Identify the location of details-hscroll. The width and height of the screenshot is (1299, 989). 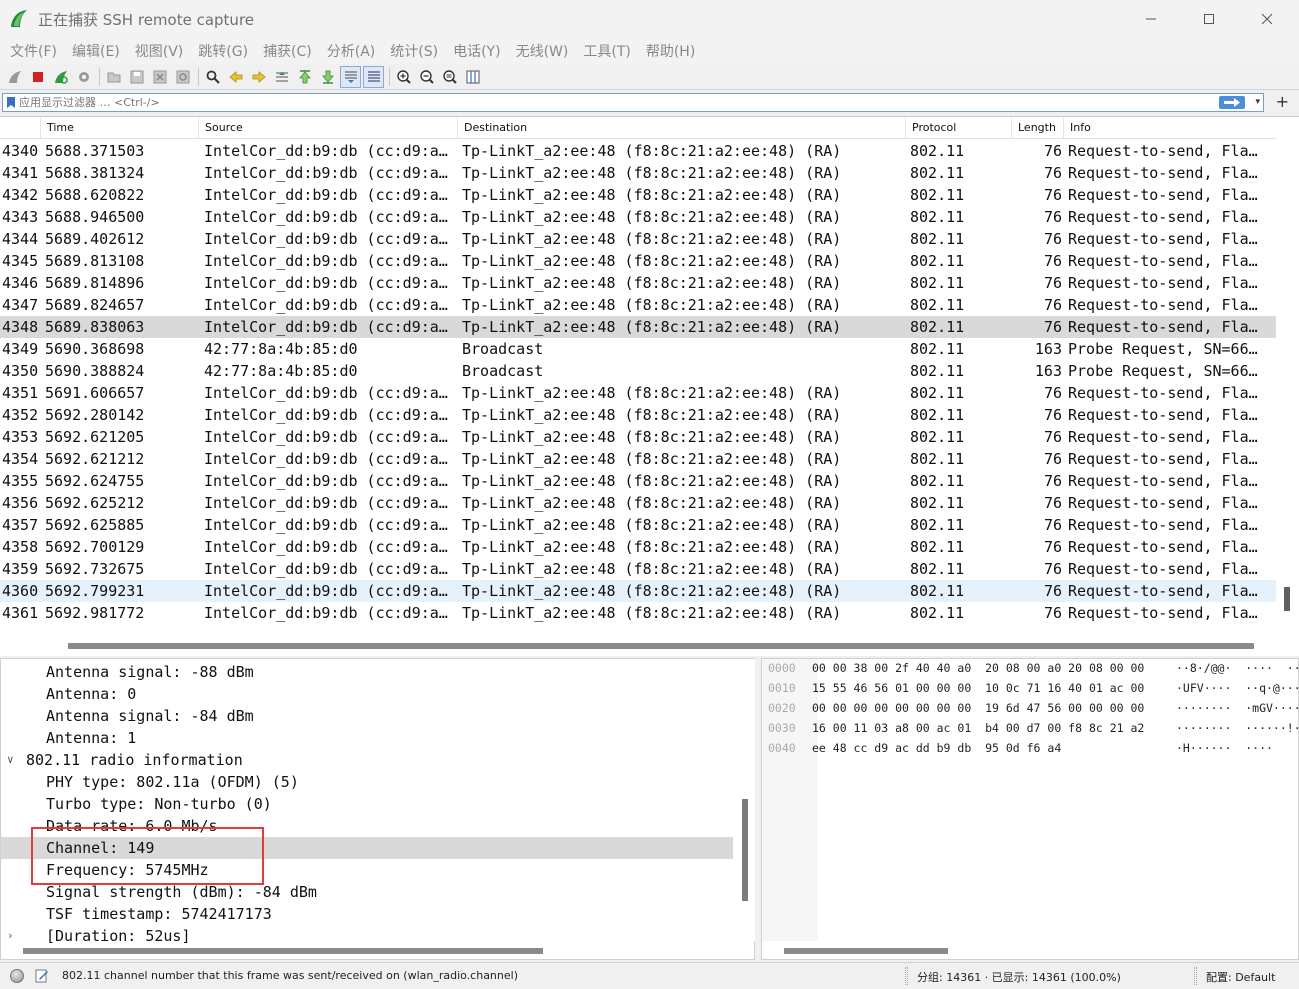
(369, 951).